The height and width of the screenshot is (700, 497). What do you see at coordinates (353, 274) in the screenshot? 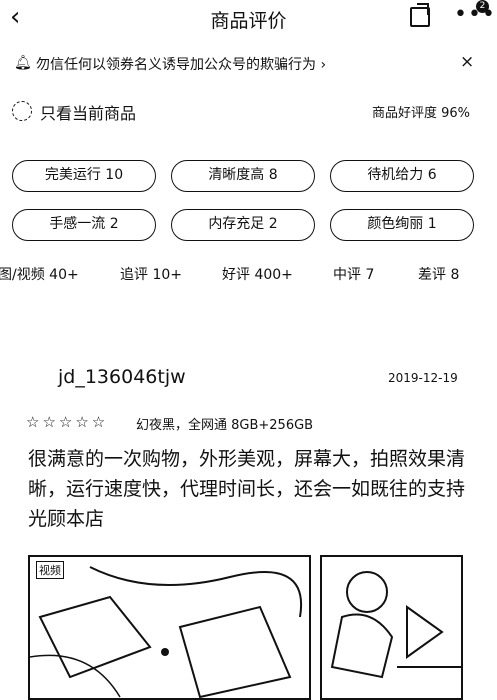
I see `tab-neutral: 中评 7` at bounding box center [353, 274].